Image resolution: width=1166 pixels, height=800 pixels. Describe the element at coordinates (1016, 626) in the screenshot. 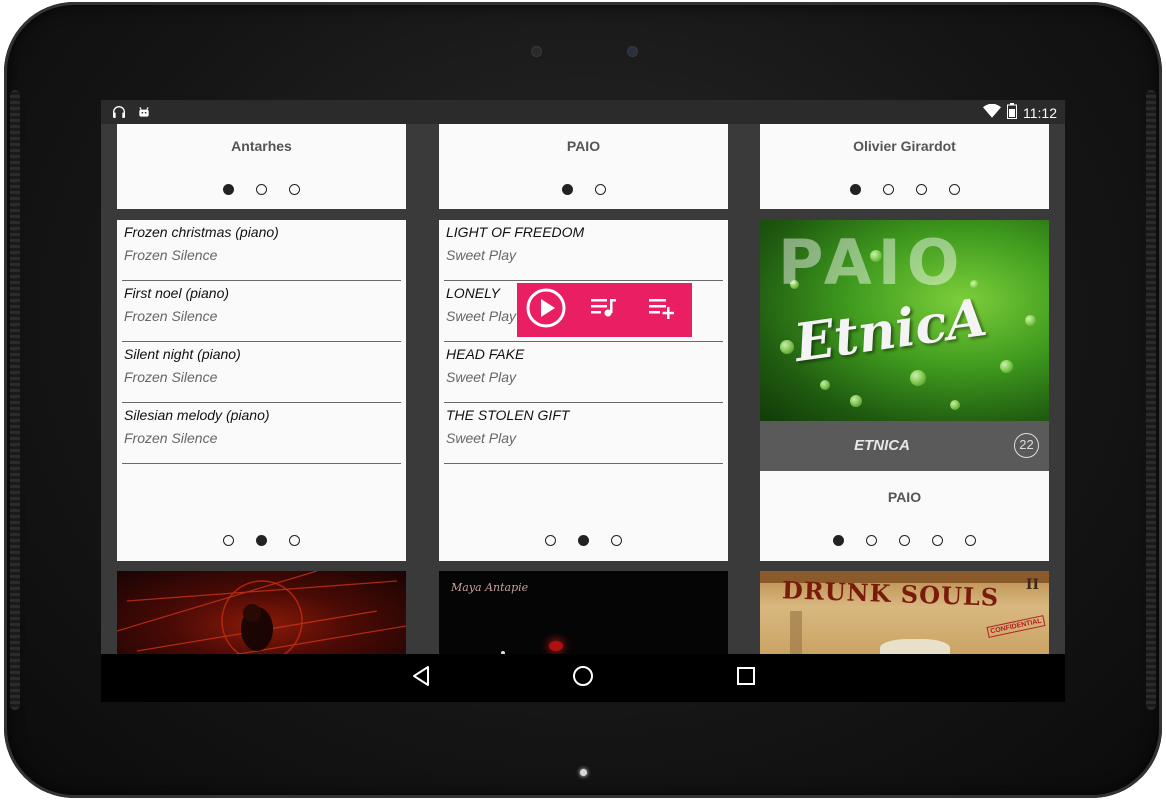

I see `thumbnail-stamp: CONFIDENTIAL` at that location.